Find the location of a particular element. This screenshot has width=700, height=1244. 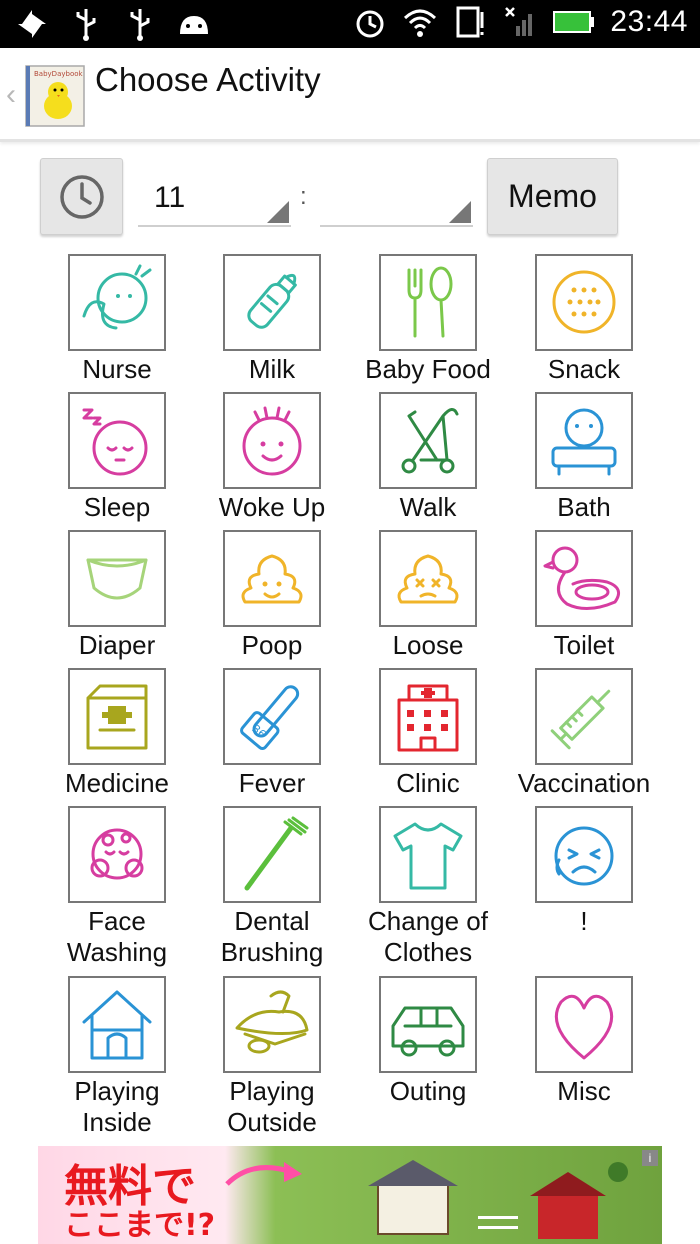

activity-label: Playing Inside is located at coordinates (117, 1106).